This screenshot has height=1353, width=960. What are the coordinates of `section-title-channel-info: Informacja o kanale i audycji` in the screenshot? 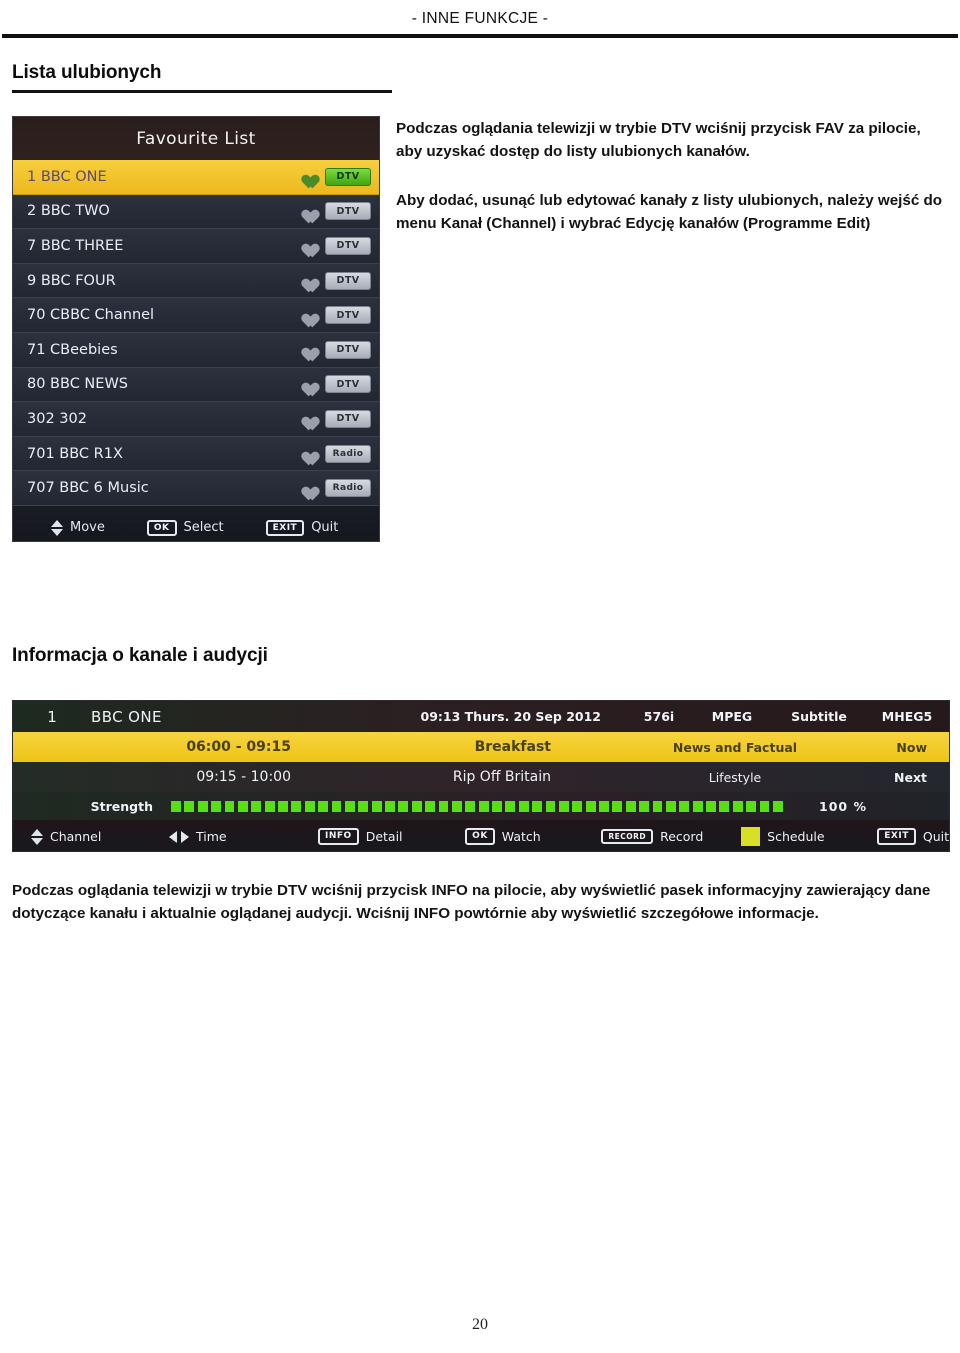 It's located at (140, 655).